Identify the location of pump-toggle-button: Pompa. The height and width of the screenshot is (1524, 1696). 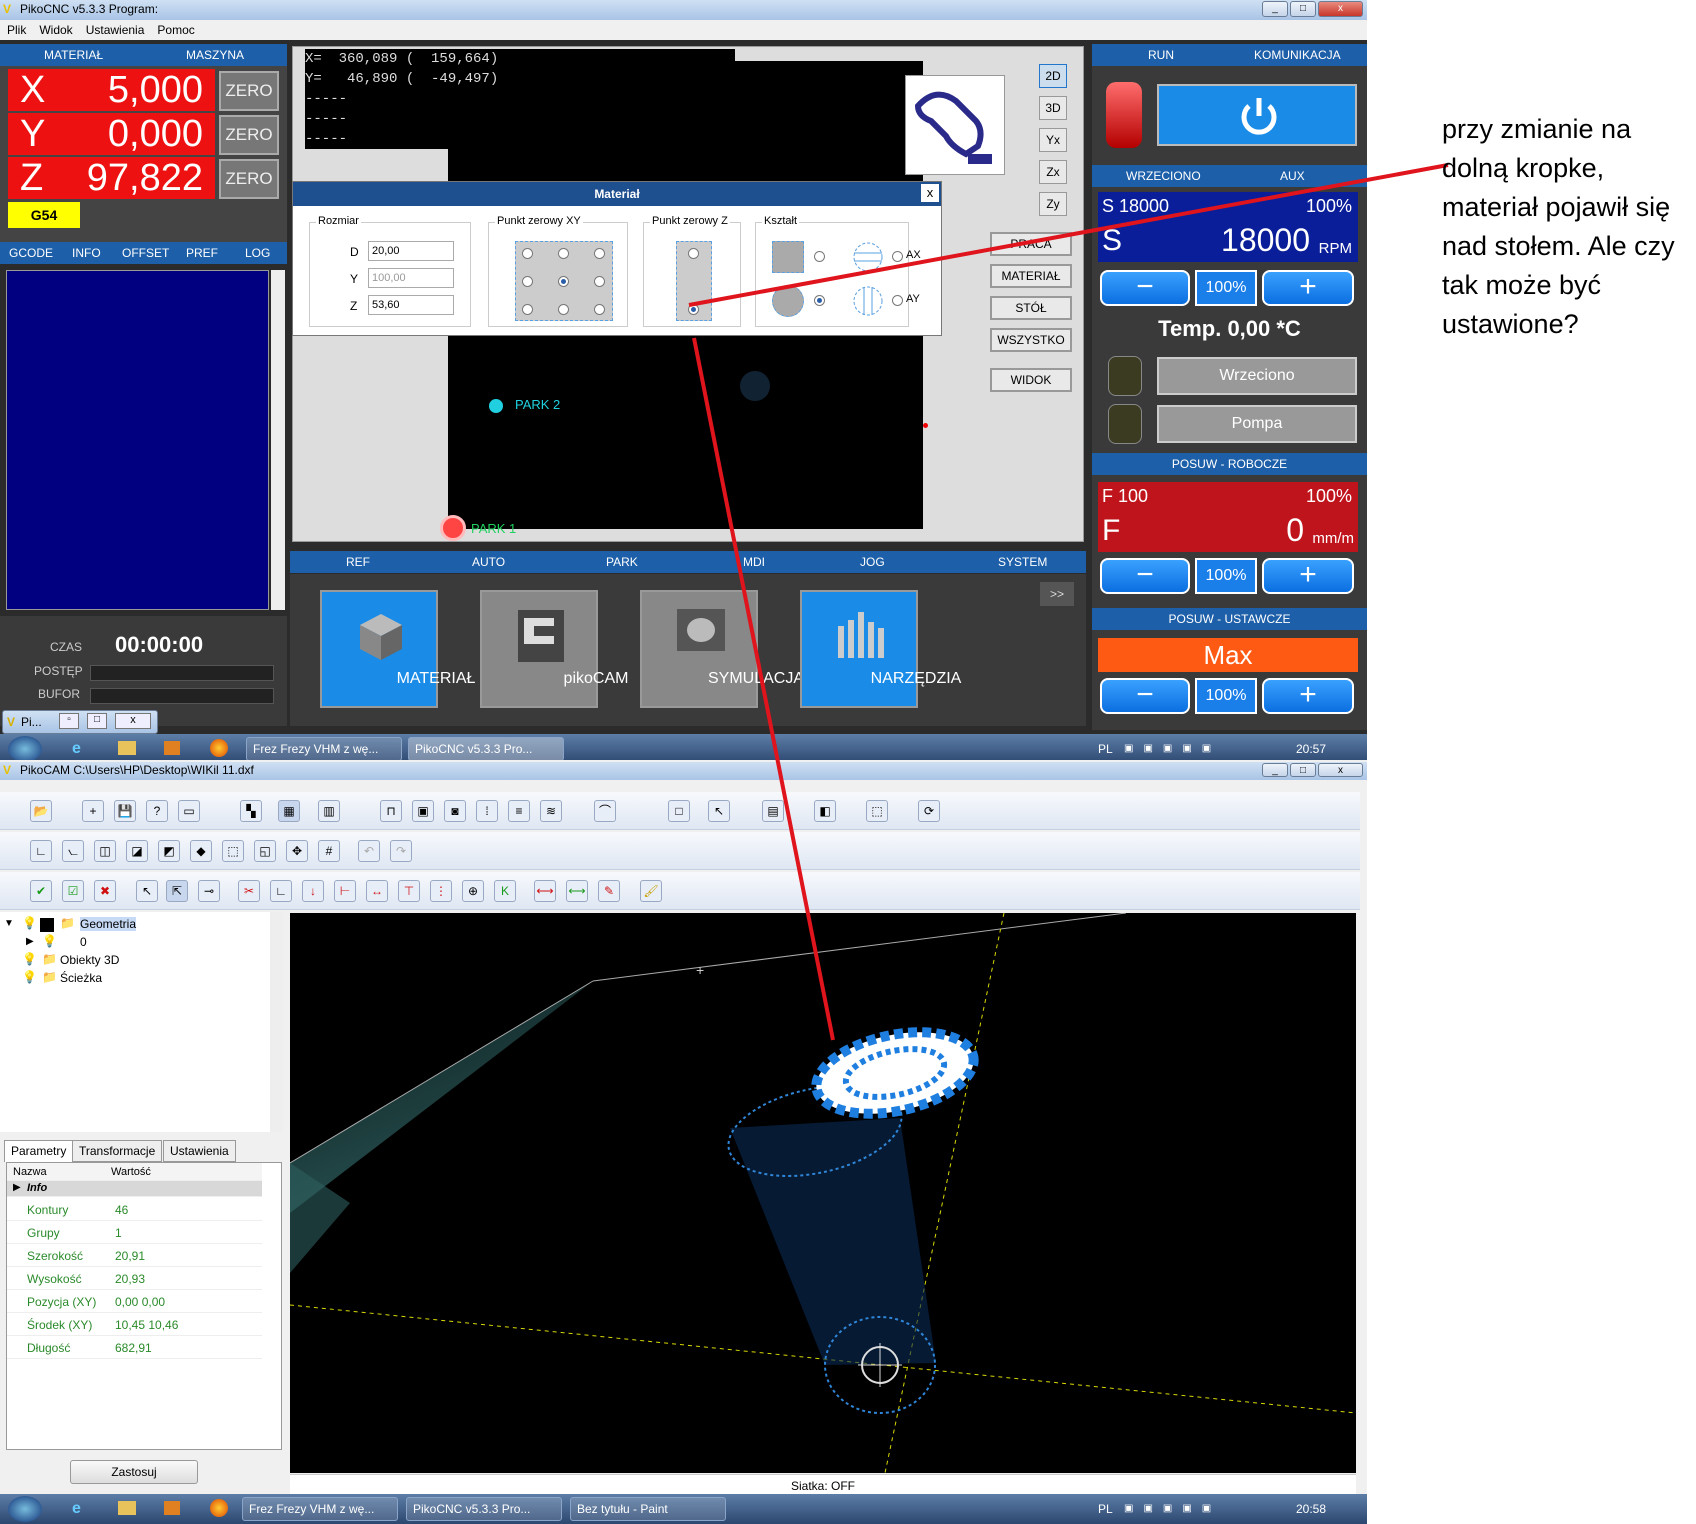
(1257, 424).